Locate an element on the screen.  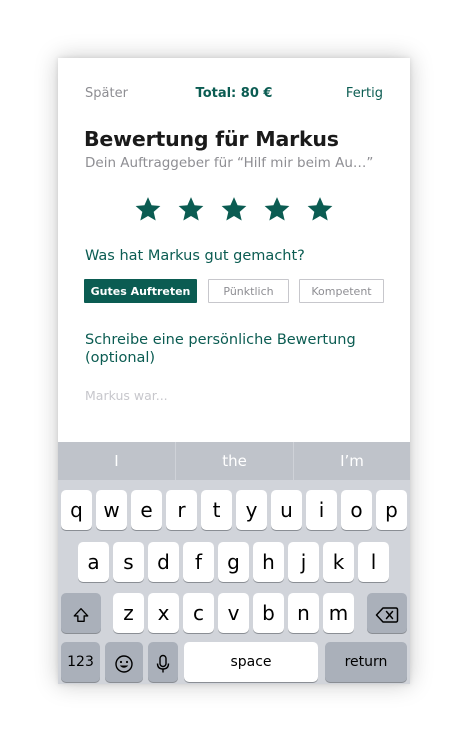
key-m: m is located at coordinates (338, 613).